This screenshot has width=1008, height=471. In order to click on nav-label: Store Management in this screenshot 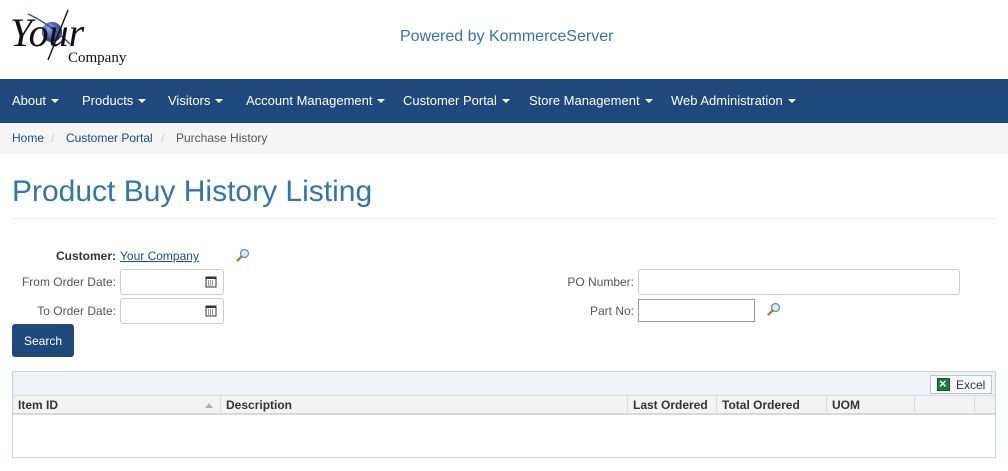, I will do `click(584, 100)`.